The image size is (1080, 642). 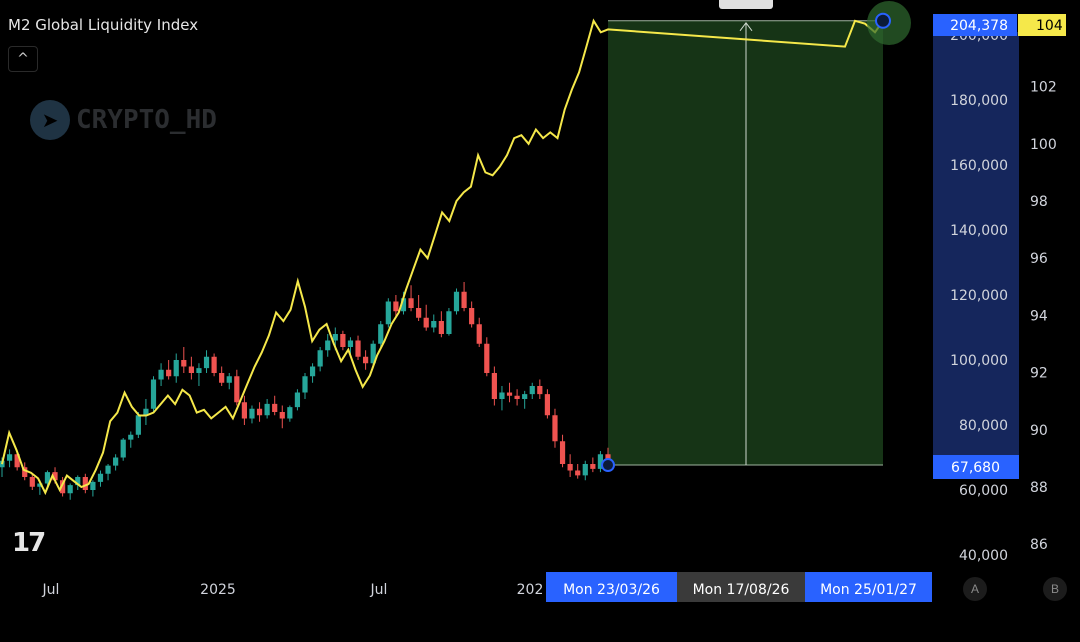 What do you see at coordinates (608, 465) in the screenshot?
I see `projection-start-handle` at bounding box center [608, 465].